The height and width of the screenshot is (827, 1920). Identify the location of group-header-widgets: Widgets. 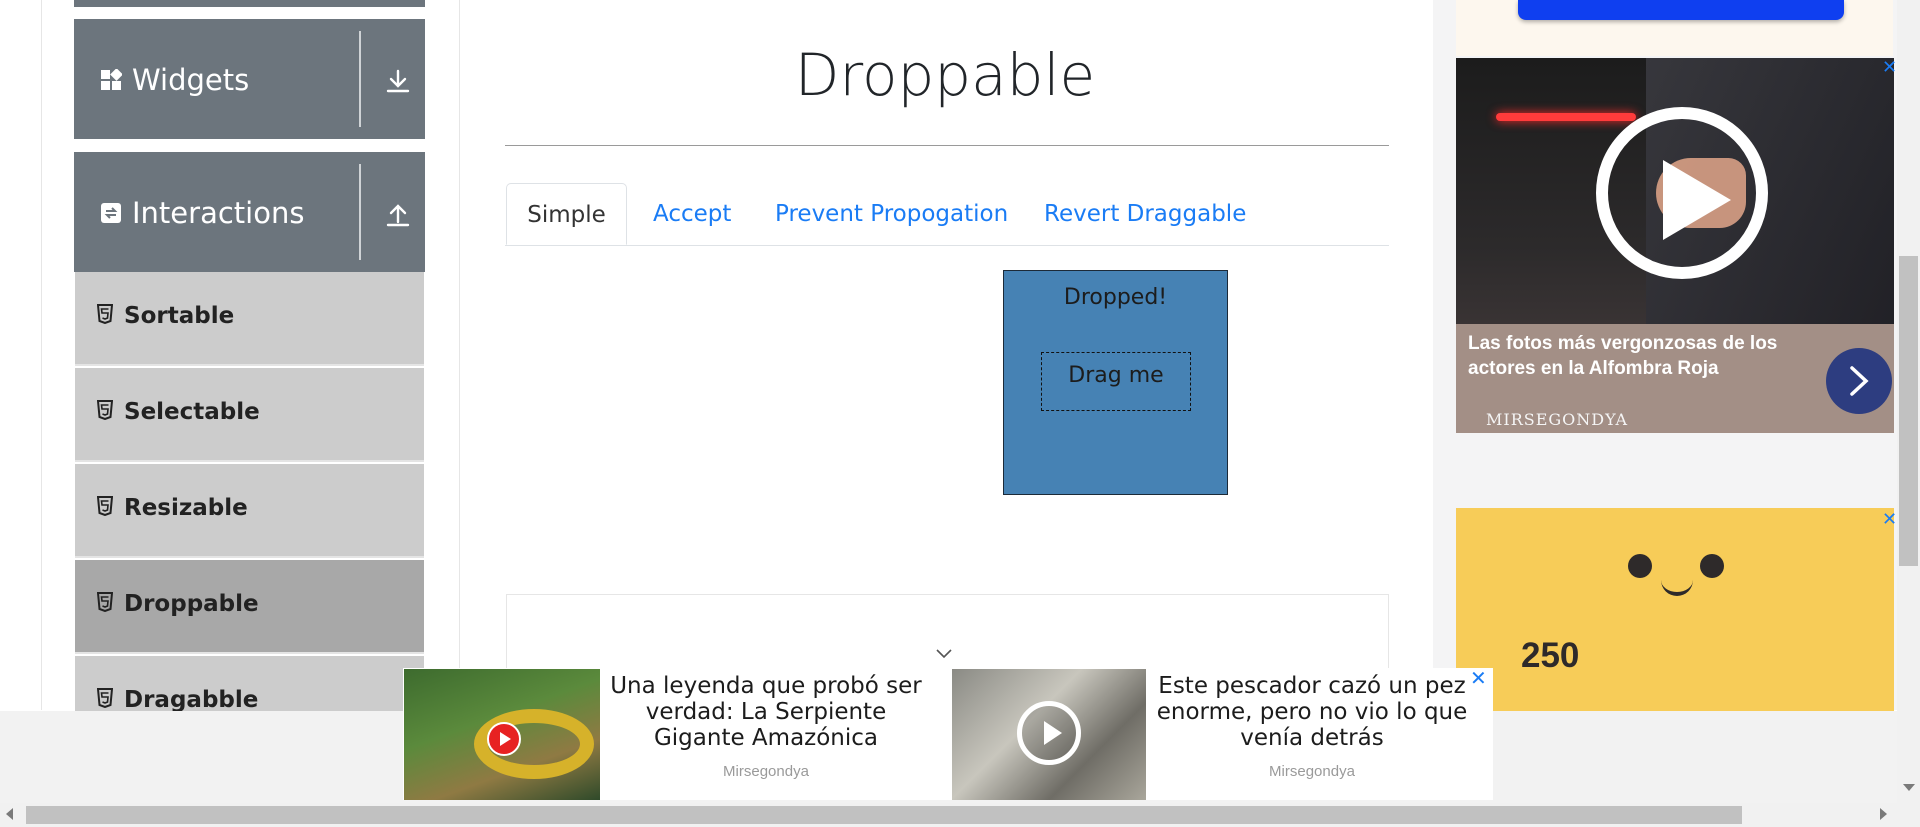
(249, 79).